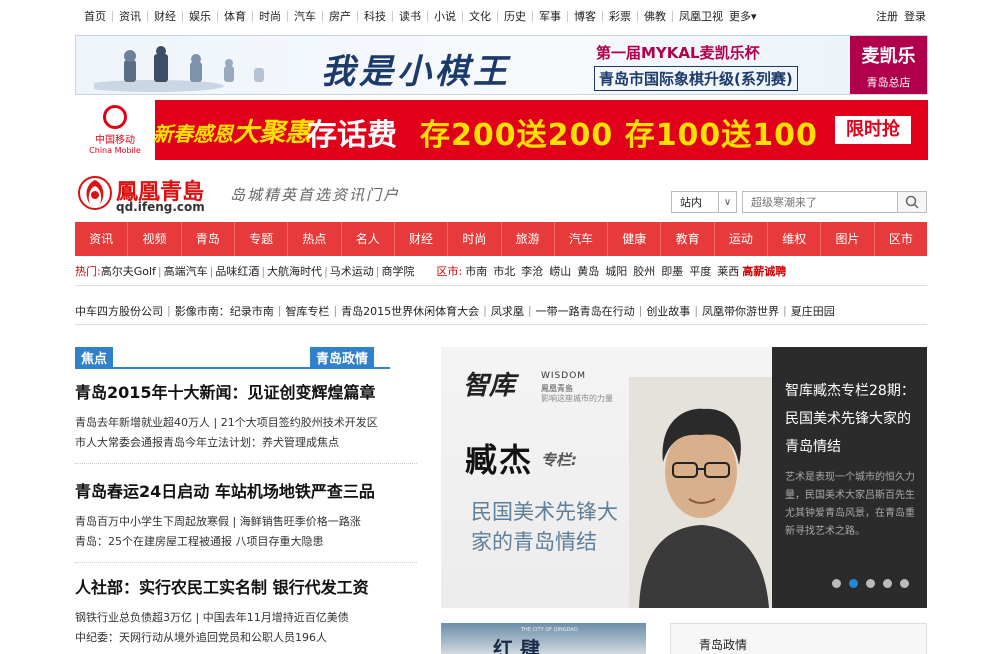  Describe the element at coordinates (94, 357) in the screenshot. I see `tab-focus: 焦点` at that location.